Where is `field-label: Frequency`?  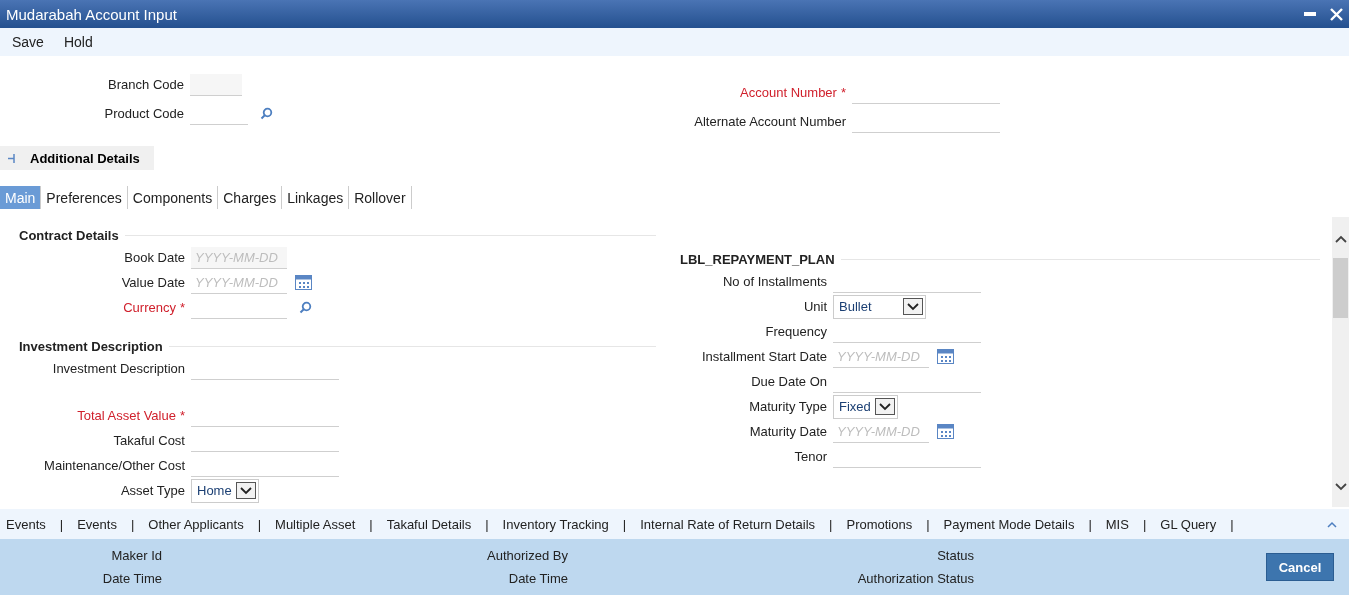 field-label: Frequency is located at coordinates (796, 331).